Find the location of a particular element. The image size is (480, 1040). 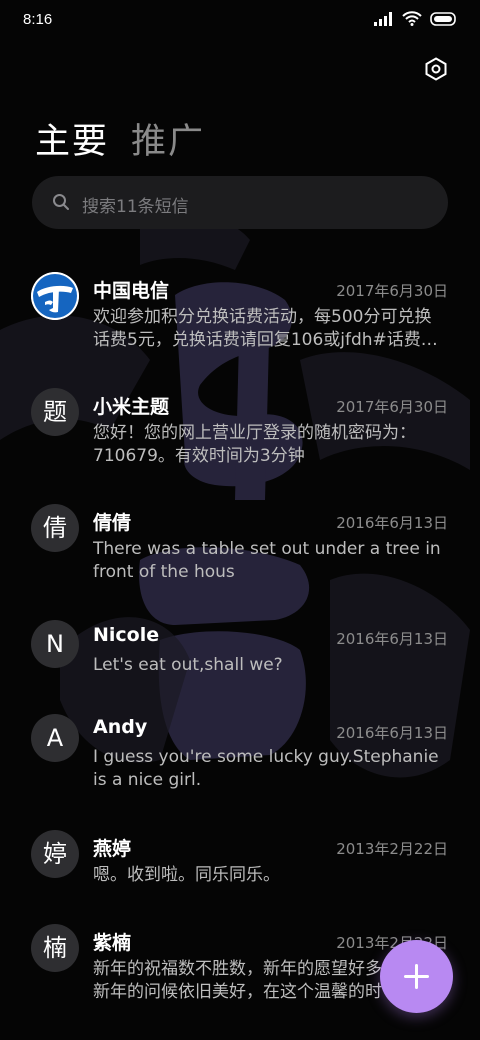

contact-name: 倩倩 is located at coordinates (112, 523).